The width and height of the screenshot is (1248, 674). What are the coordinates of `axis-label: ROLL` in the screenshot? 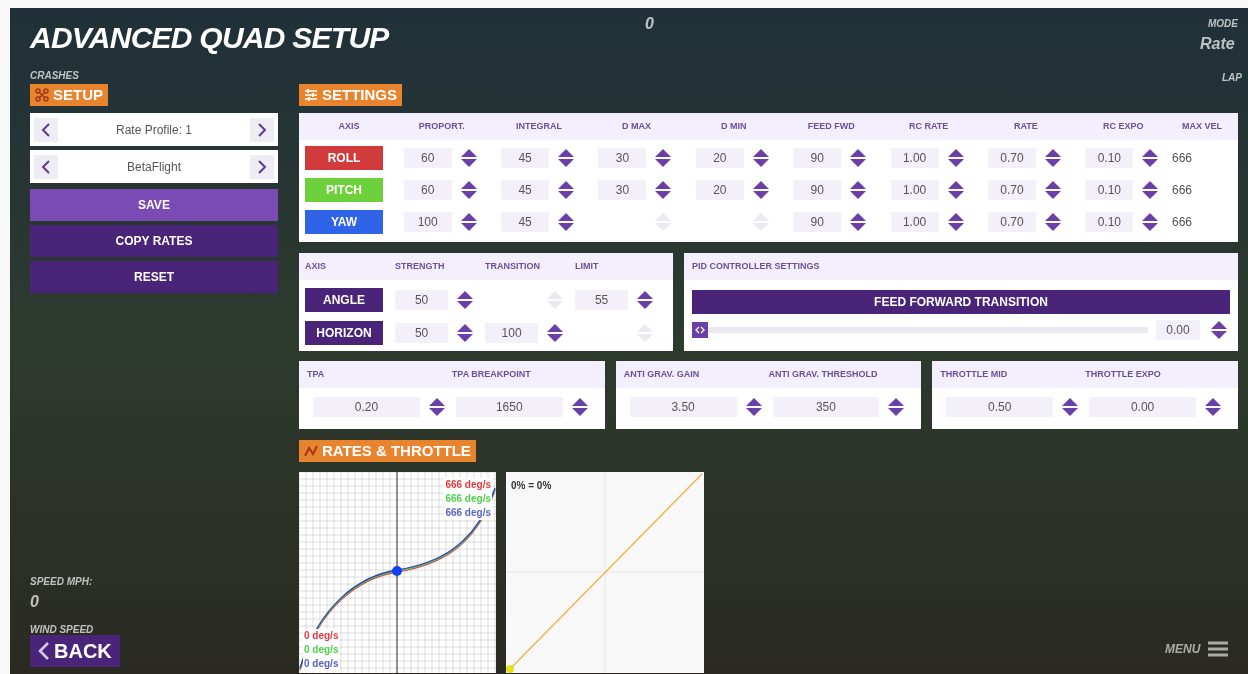 It's located at (344, 158).